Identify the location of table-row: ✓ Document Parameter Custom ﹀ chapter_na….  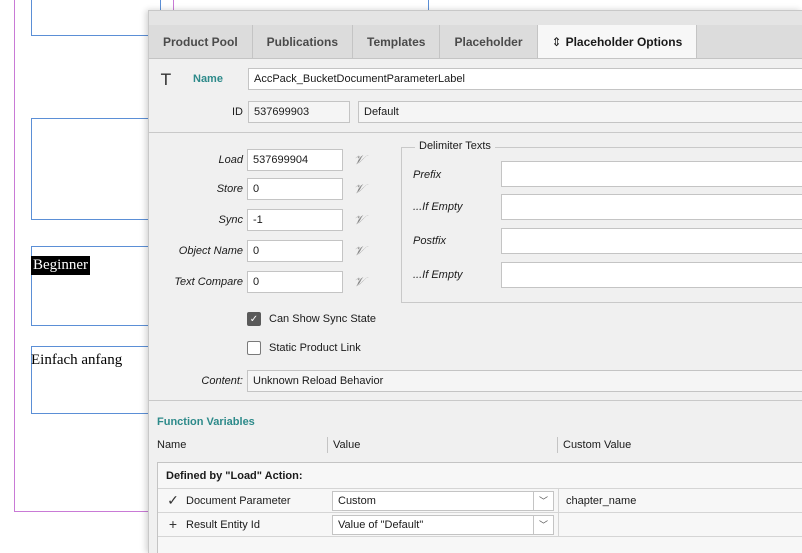
(480, 501).